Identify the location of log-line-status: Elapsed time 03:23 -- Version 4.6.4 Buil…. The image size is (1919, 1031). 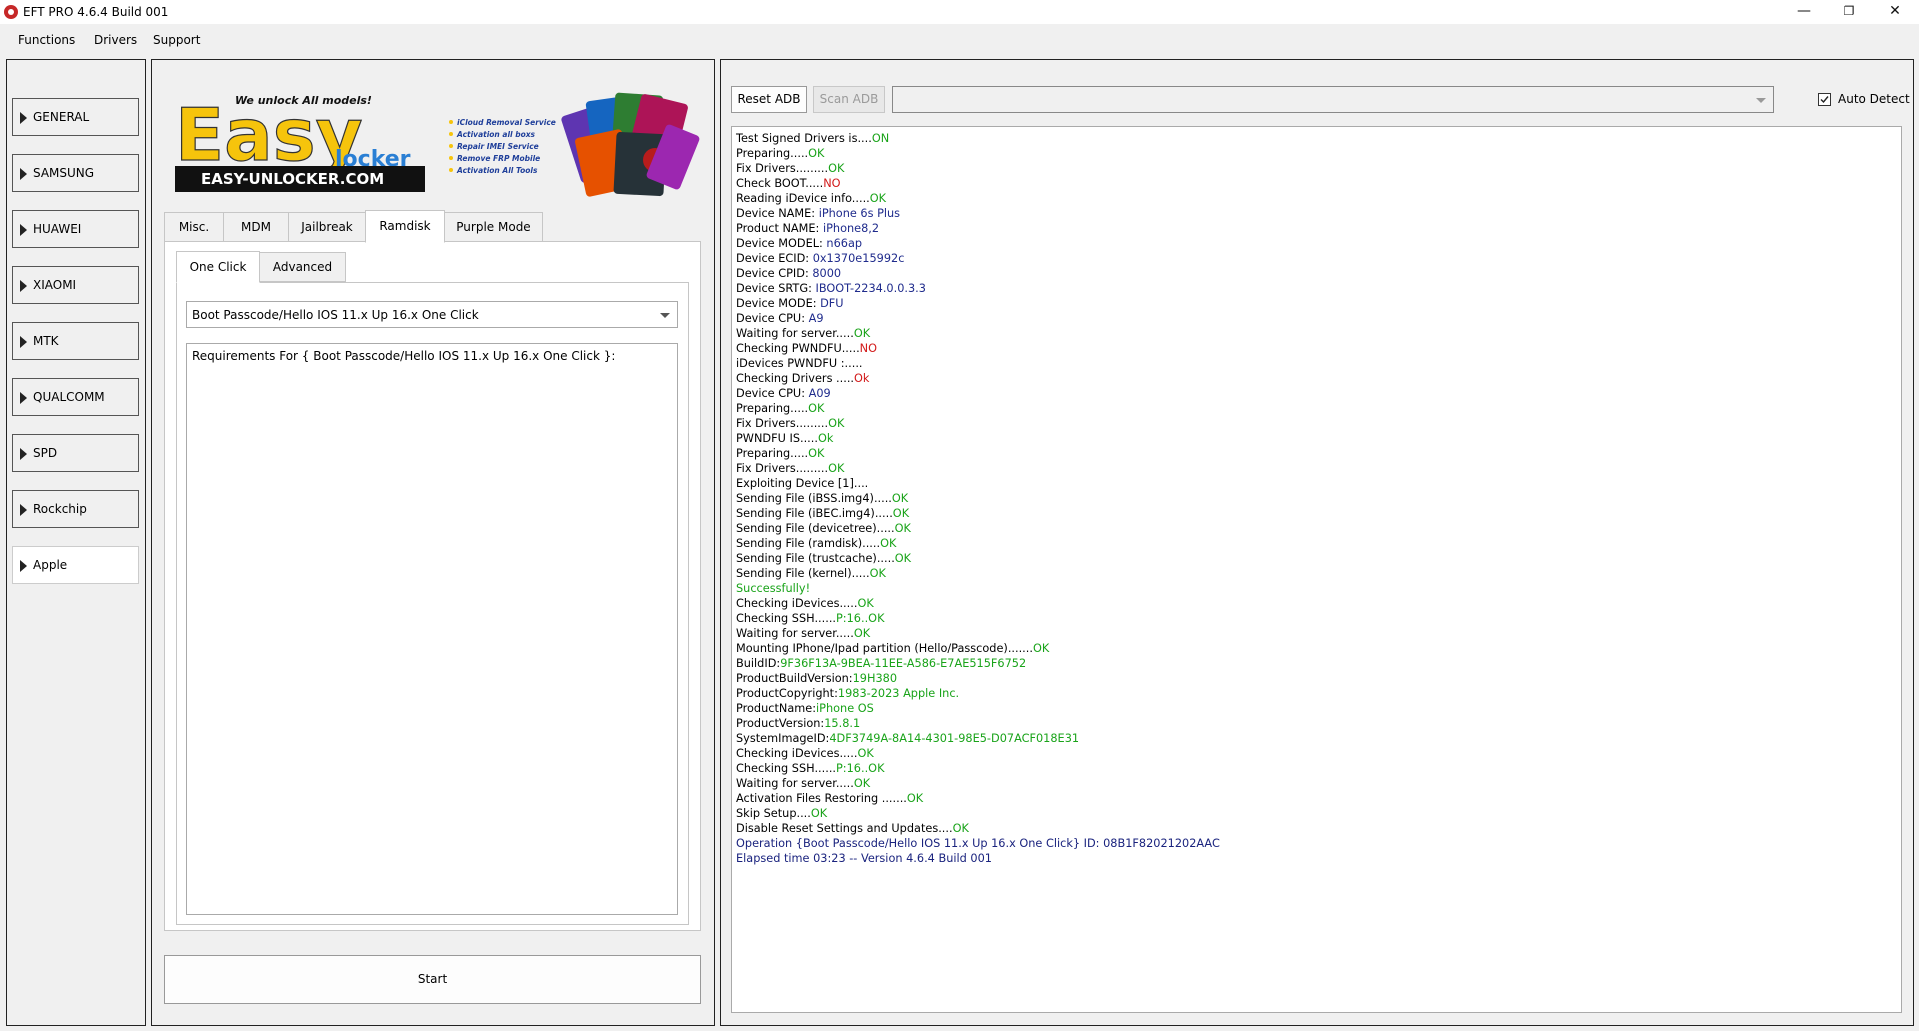
(864, 858).